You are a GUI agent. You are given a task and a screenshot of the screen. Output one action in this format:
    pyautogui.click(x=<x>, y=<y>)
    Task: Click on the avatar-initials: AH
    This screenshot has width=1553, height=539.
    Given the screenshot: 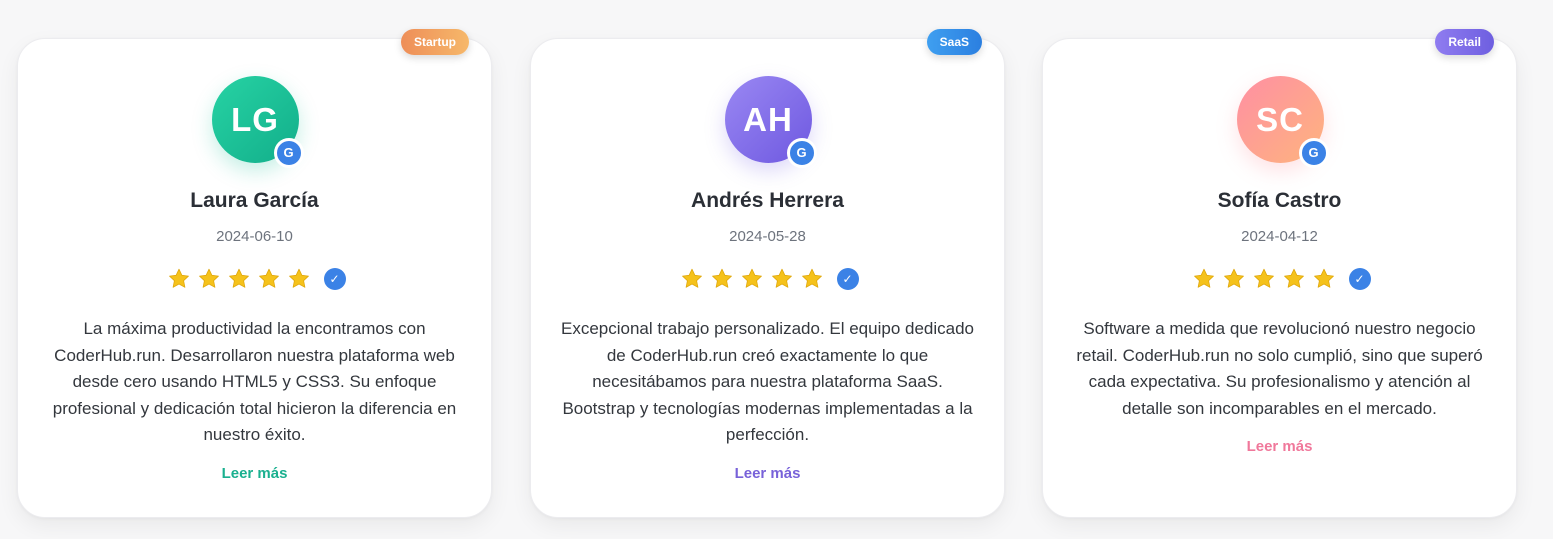 What is the action you would take?
    pyautogui.click(x=768, y=119)
    